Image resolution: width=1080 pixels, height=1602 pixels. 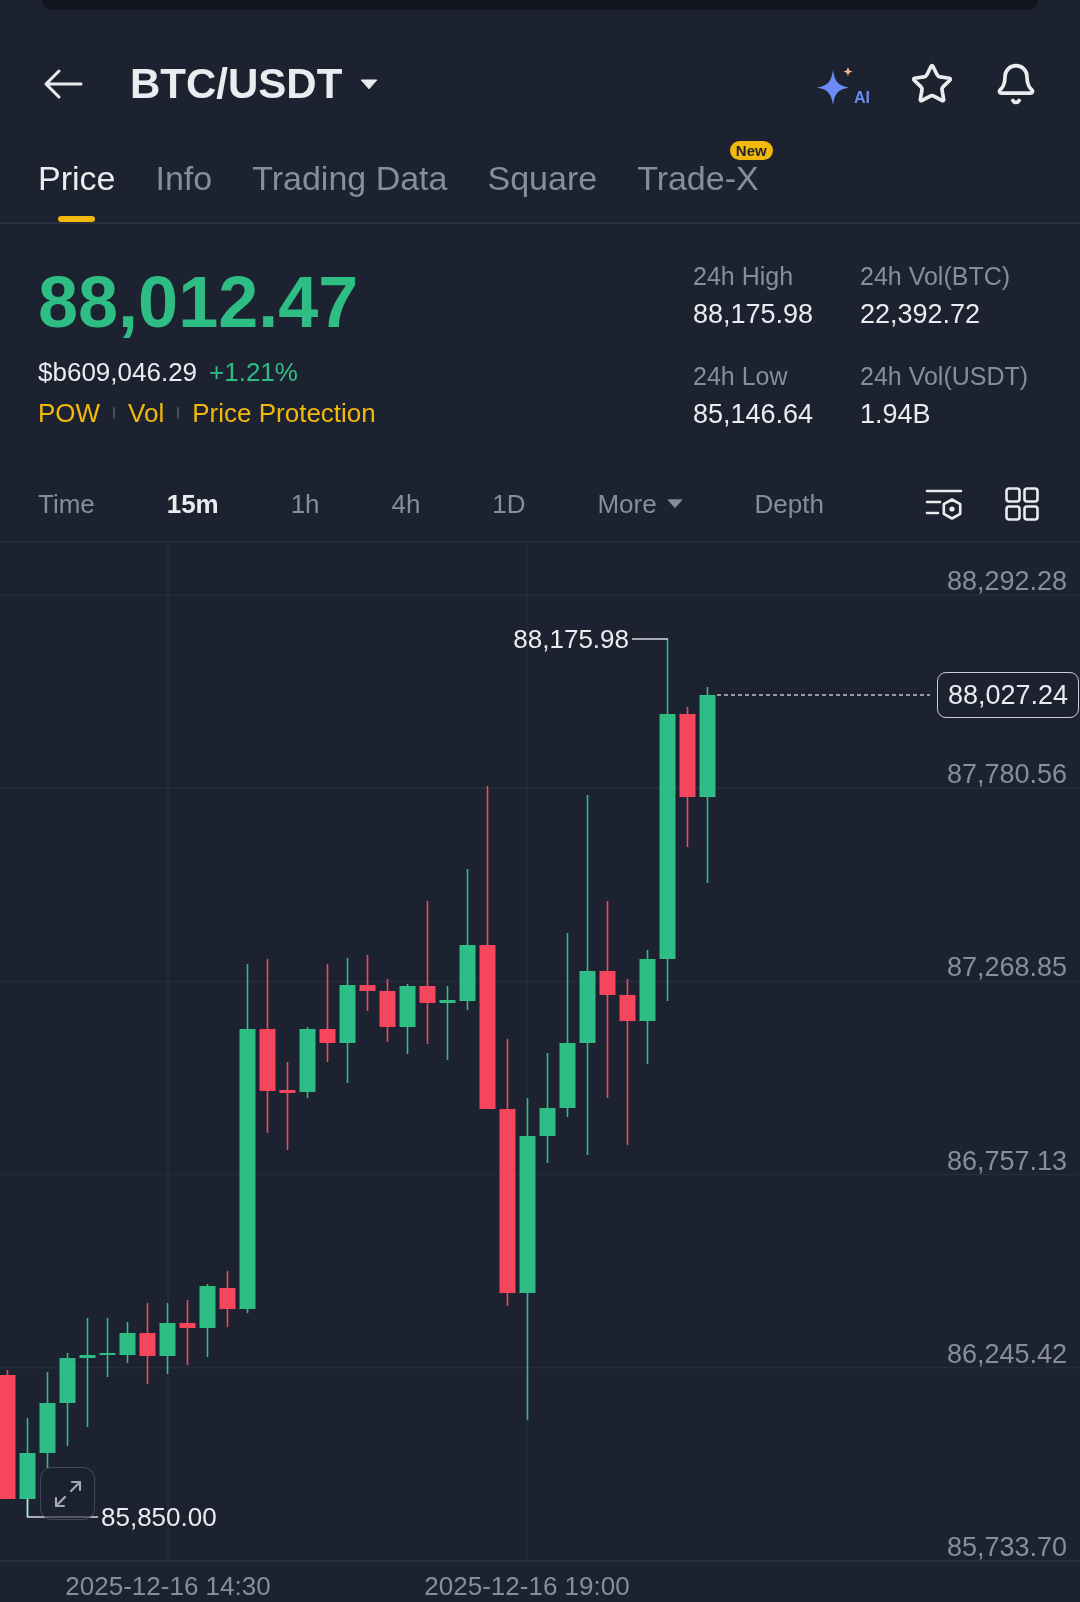 I want to click on interval-tab: Time, so click(x=66, y=504).